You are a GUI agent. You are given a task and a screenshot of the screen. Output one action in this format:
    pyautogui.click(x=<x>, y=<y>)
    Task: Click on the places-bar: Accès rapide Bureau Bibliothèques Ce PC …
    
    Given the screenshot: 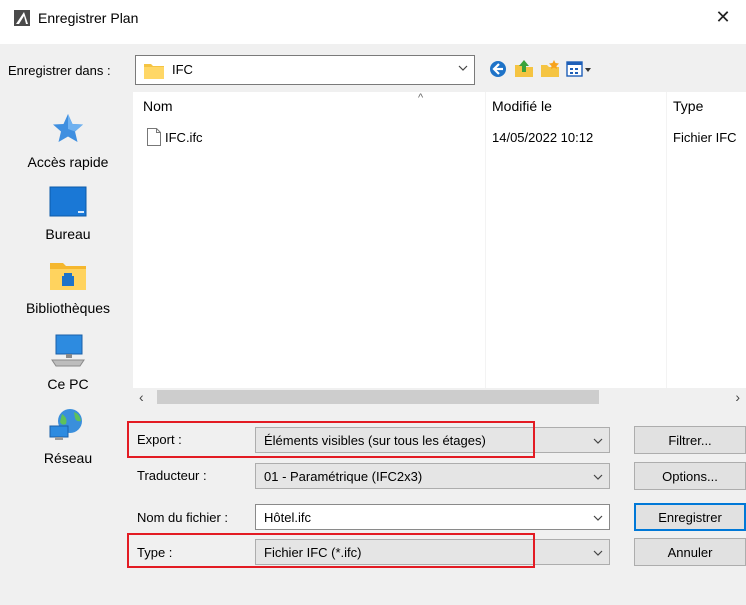 What is the action you would take?
    pyautogui.click(x=68, y=341)
    